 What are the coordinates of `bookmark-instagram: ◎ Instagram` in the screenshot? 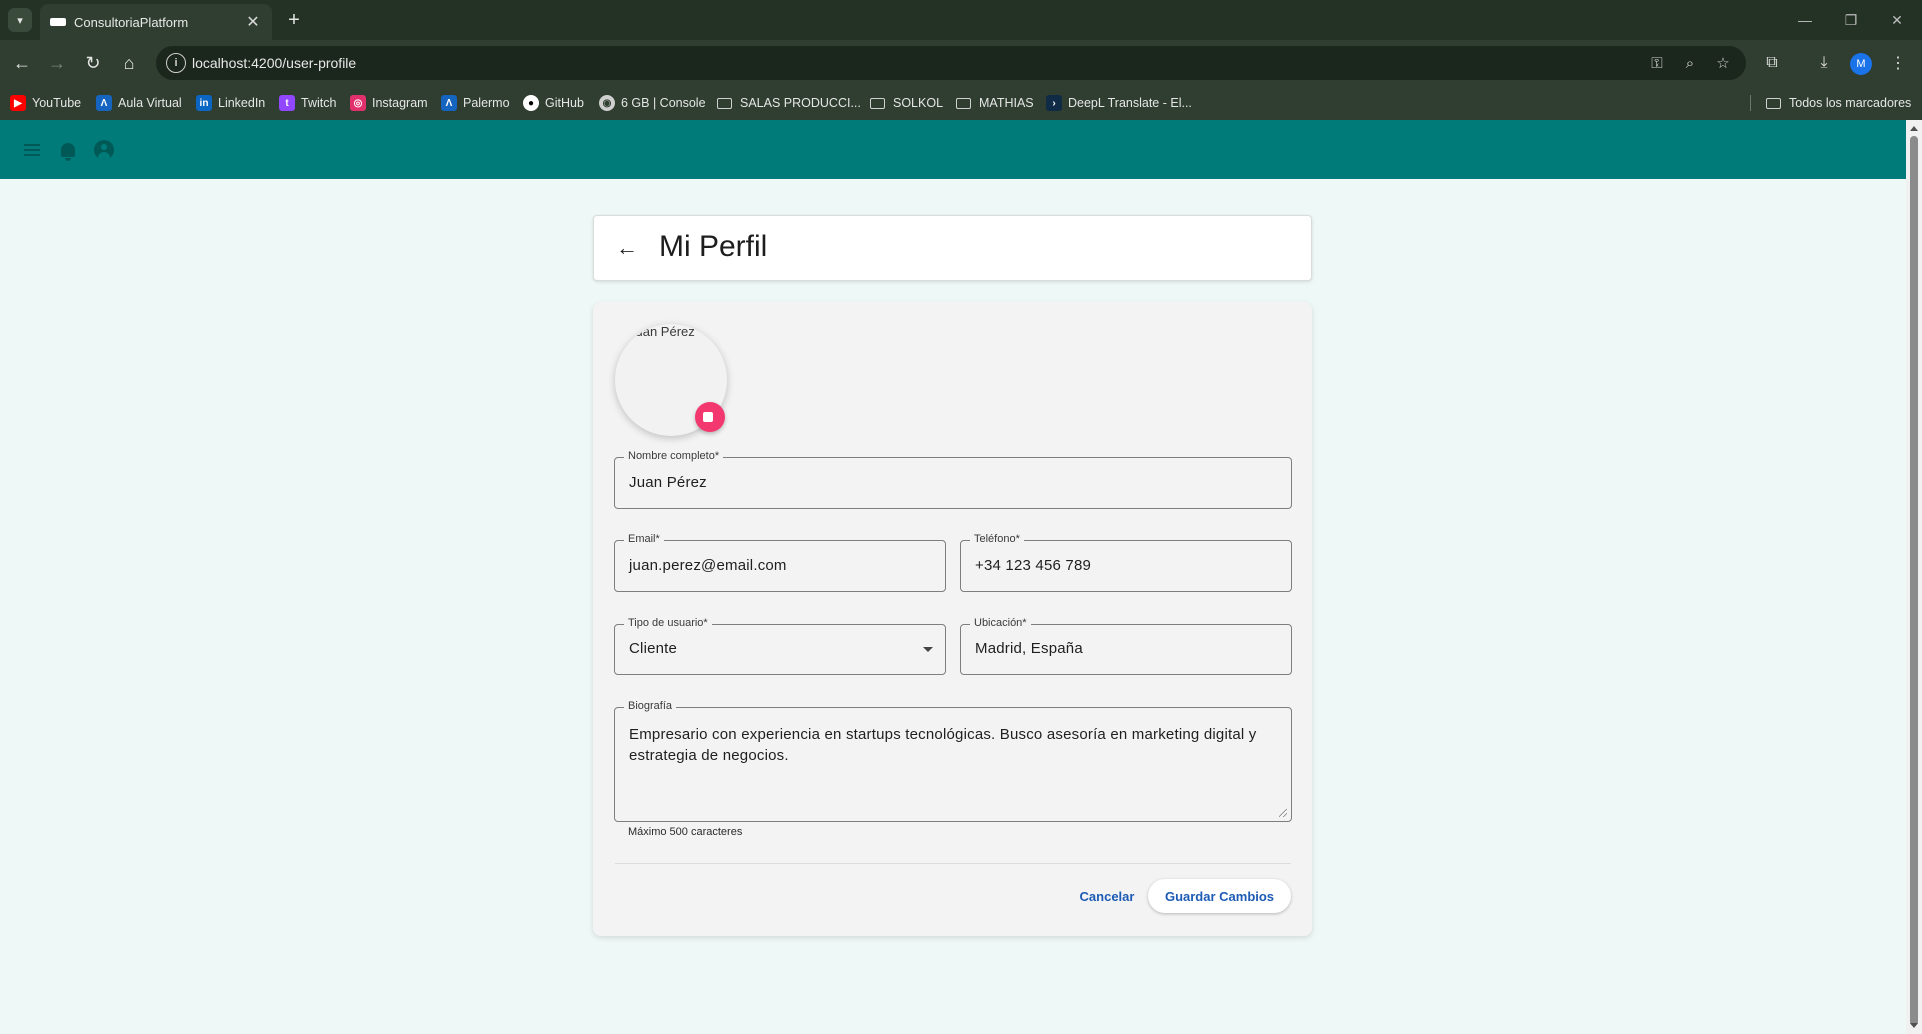 It's located at (389, 103).